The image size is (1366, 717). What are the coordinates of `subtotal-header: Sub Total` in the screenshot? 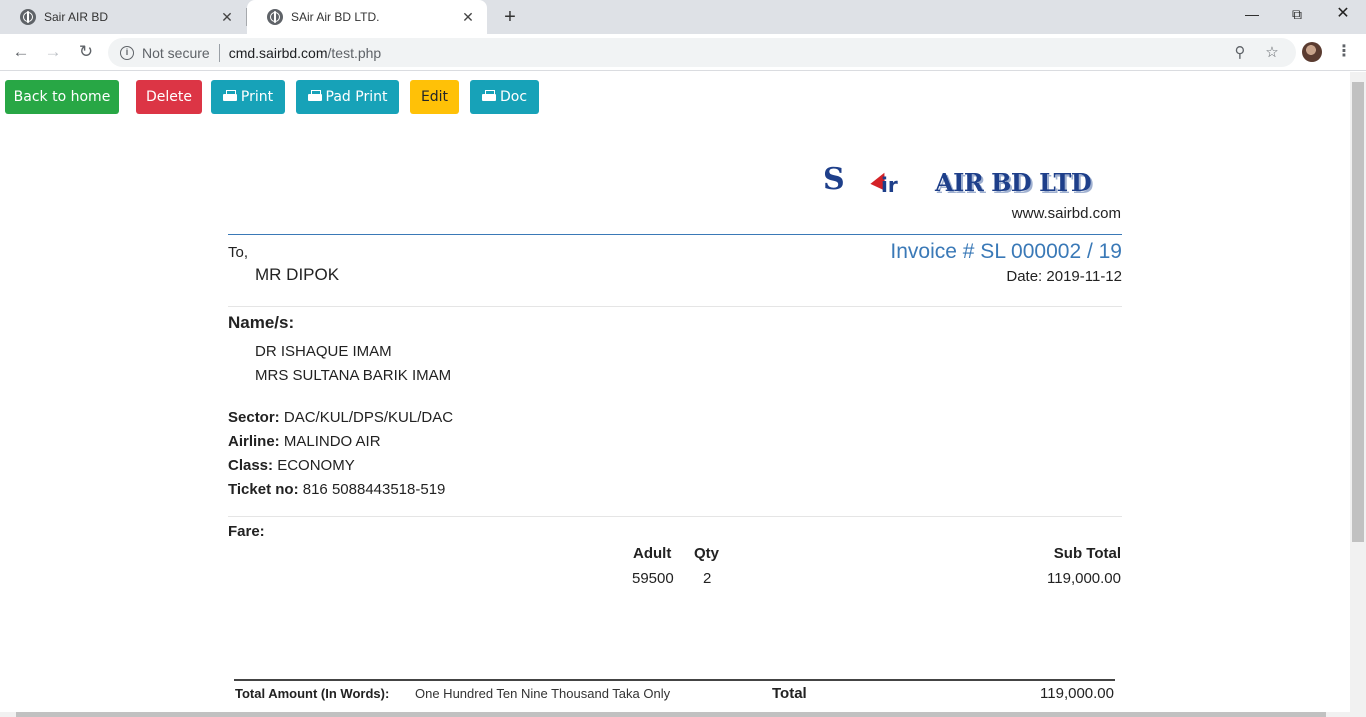 It's located at (1087, 553).